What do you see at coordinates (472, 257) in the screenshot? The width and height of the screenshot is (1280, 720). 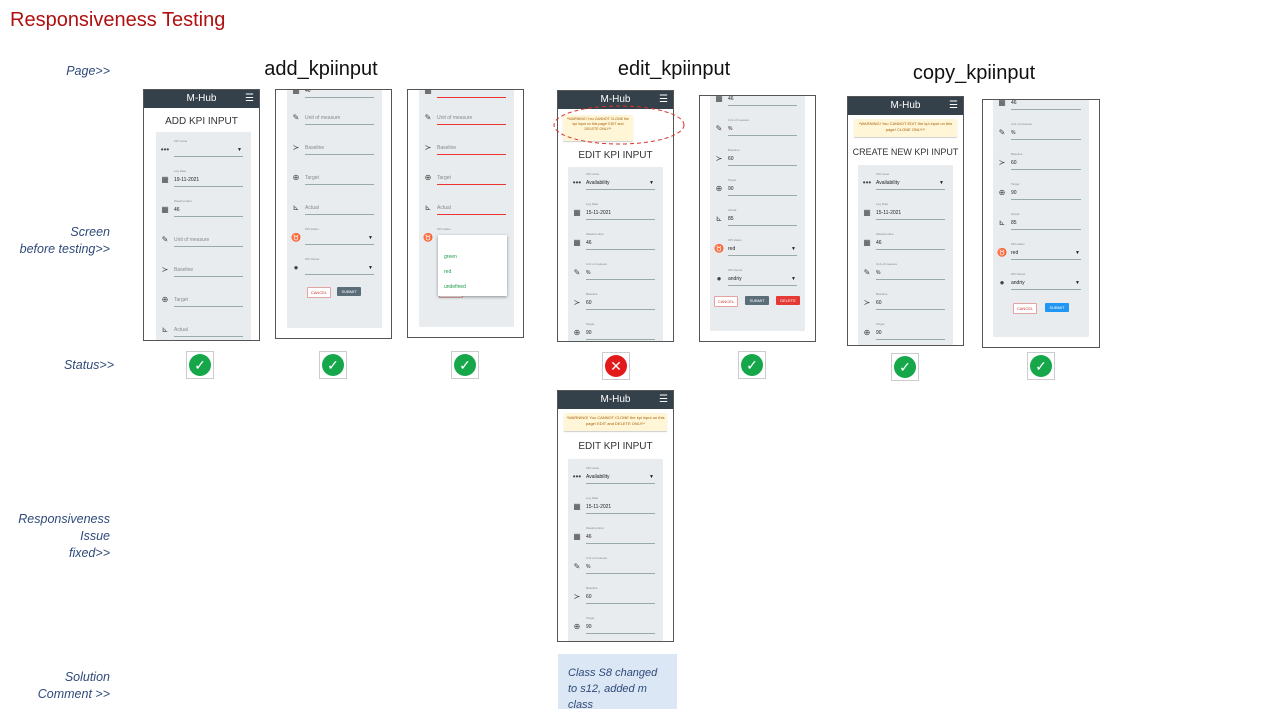 I see `dropdown-option-green: green` at bounding box center [472, 257].